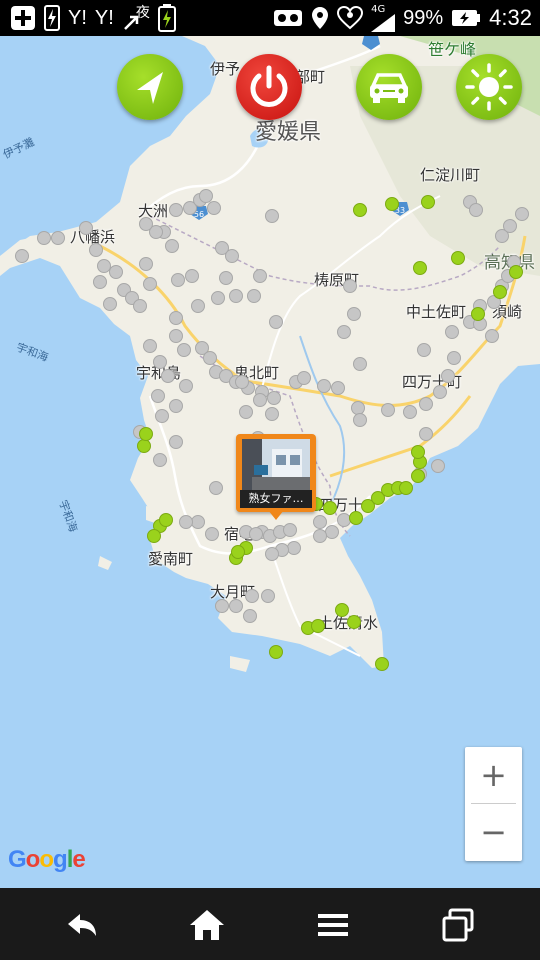 The height and width of the screenshot is (960, 540). Describe the element at coordinates (459, 925) in the screenshot. I see `recents-icon` at that location.